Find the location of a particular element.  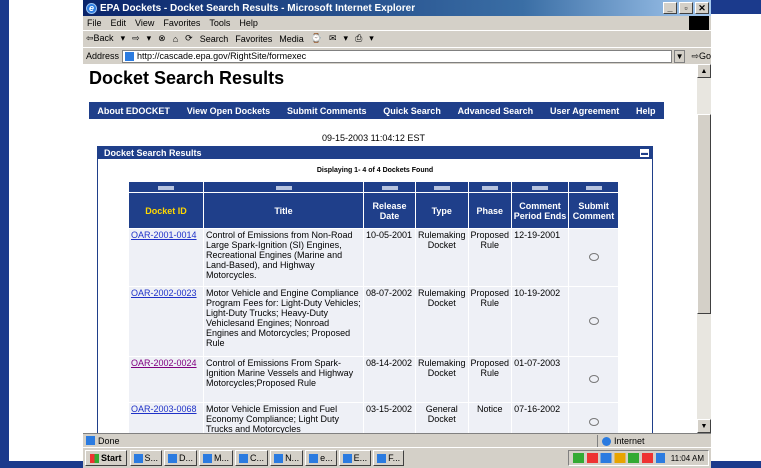

comment-period-ends: 01-07-2003 is located at coordinates (540, 379).